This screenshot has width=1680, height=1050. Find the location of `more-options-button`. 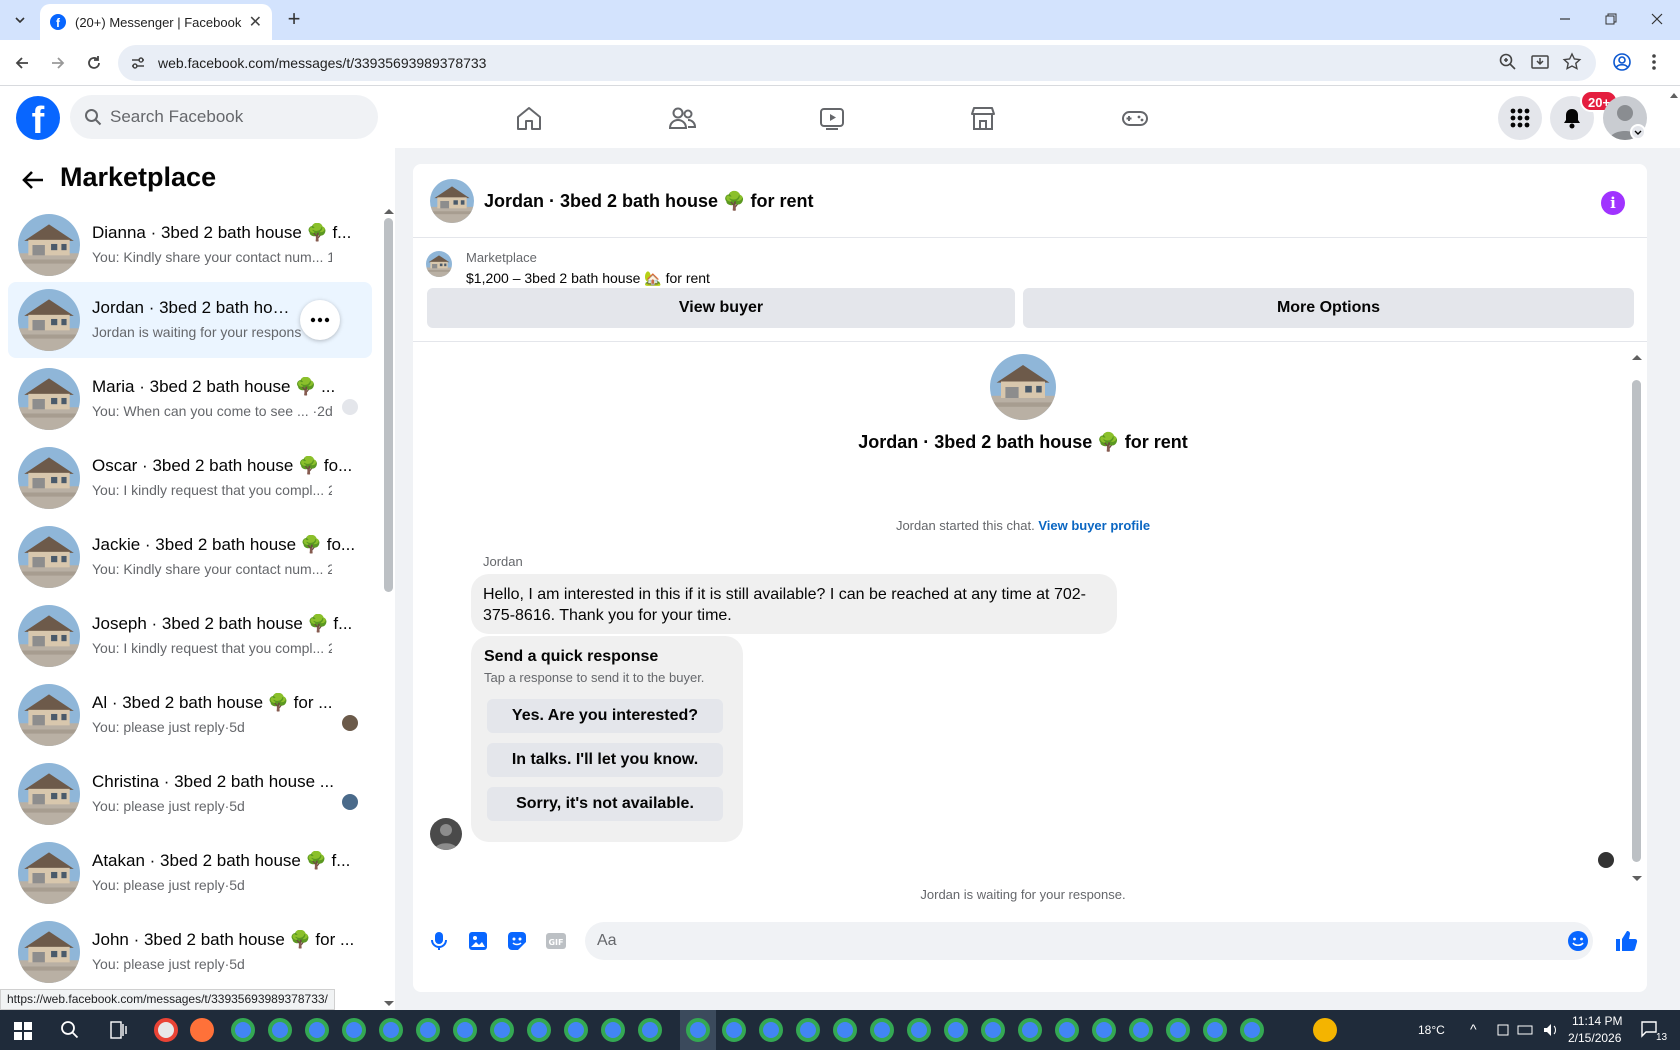

more-options-button is located at coordinates (320, 320).